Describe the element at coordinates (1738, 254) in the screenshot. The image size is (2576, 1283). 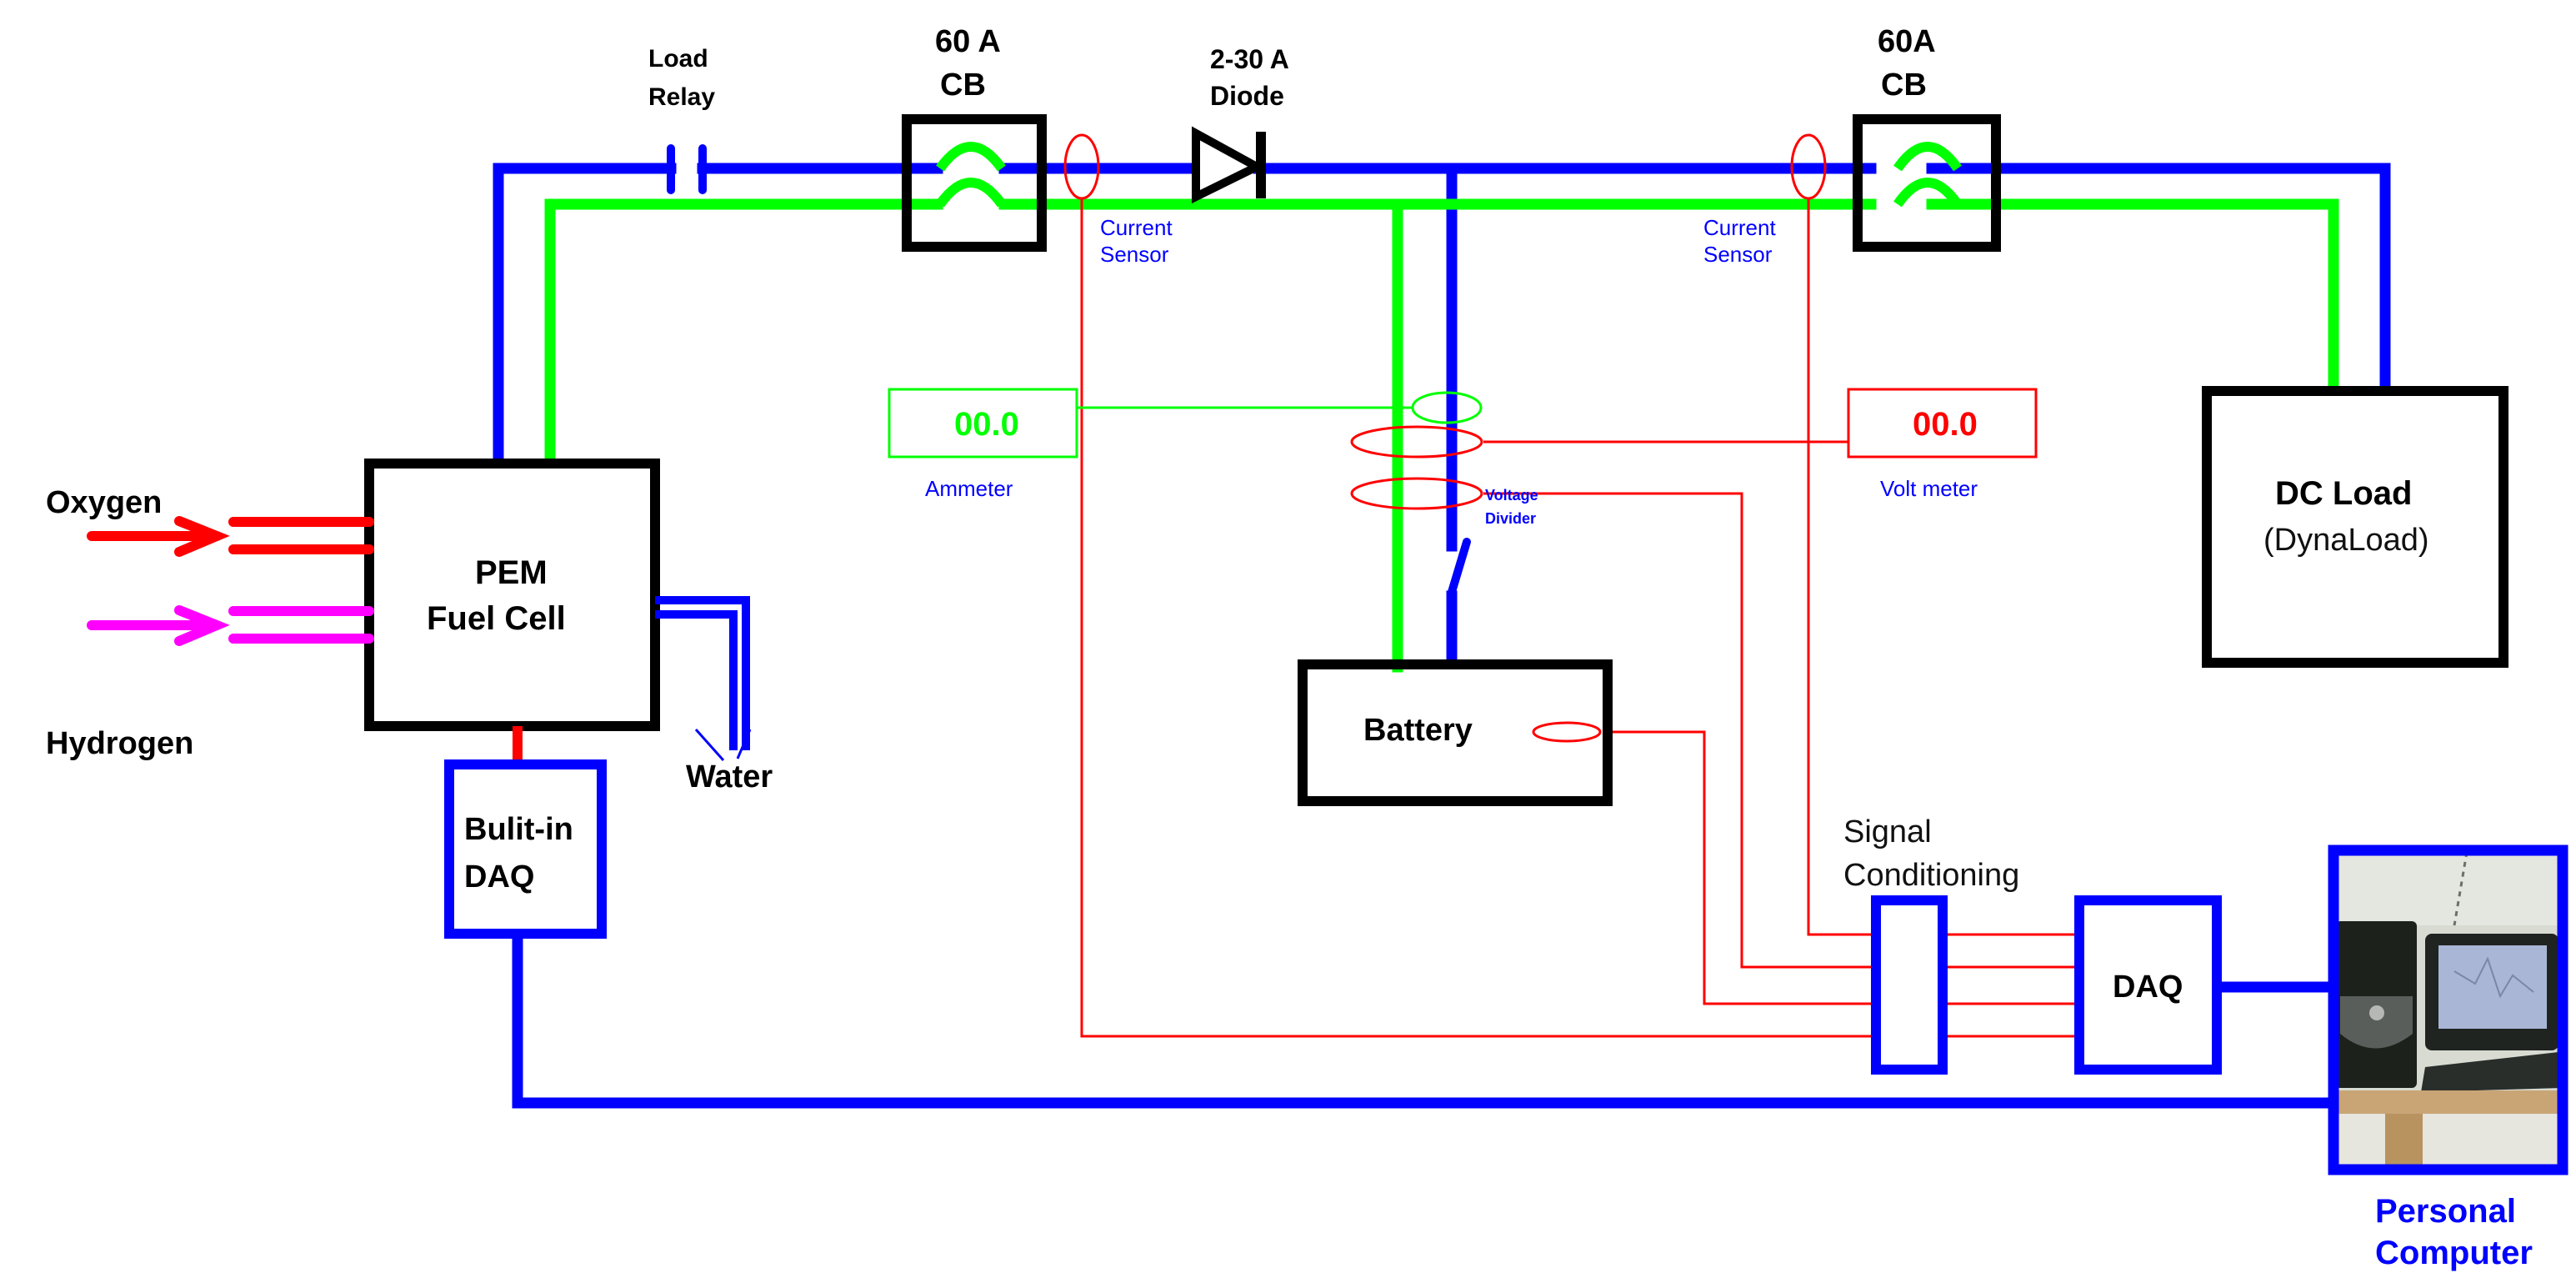
I see `current-sensor-2-label-2: Sensor` at that location.